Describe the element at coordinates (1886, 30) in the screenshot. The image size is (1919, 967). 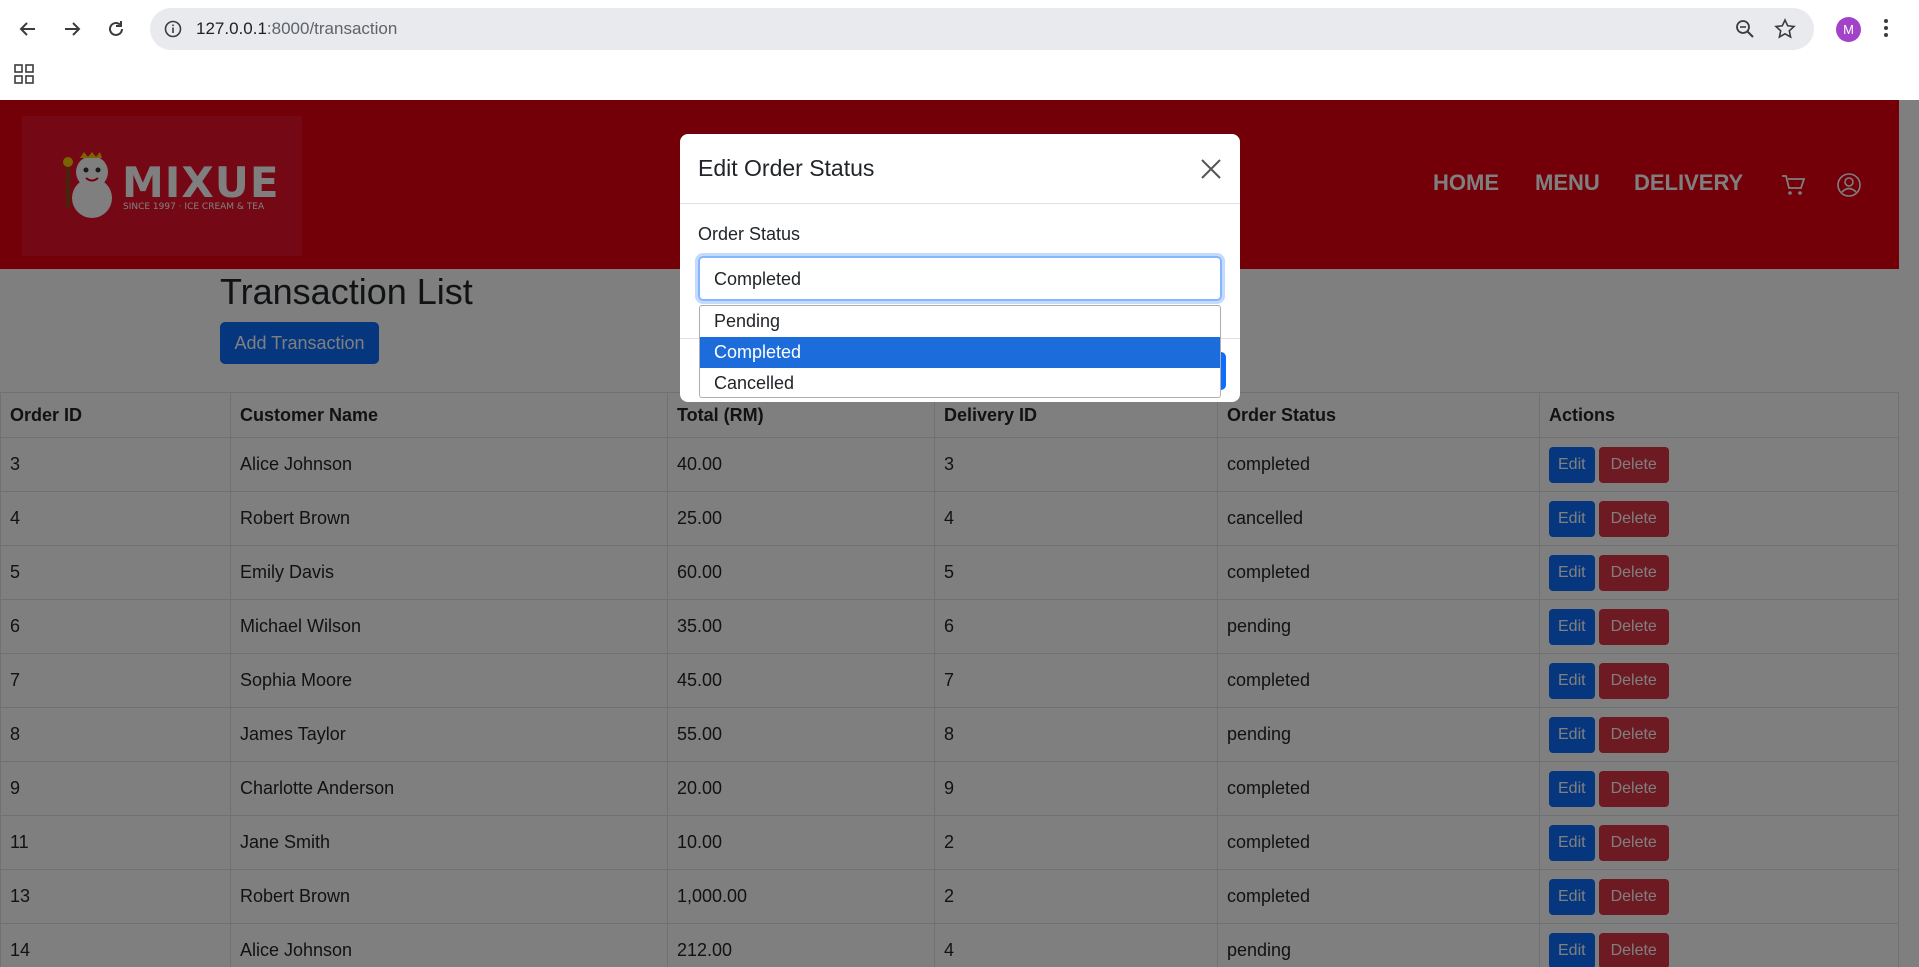
I see `browser-menu-icon` at that location.